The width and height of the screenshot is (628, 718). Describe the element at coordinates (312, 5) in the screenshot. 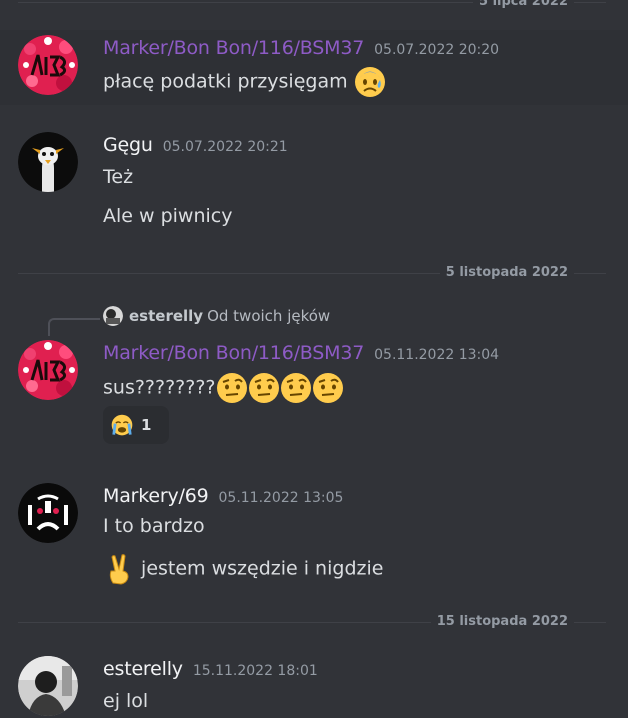

I see `date-divider: 5 lipca 2022` at that location.